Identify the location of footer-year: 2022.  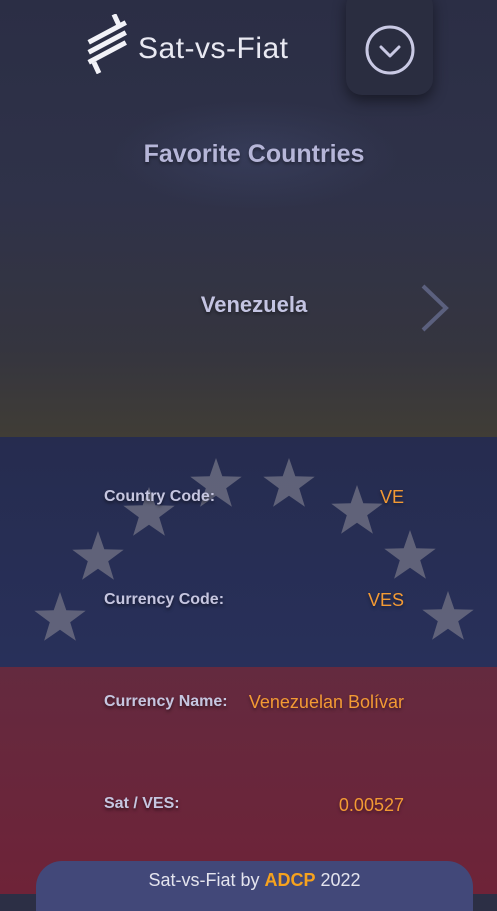
(340, 880).